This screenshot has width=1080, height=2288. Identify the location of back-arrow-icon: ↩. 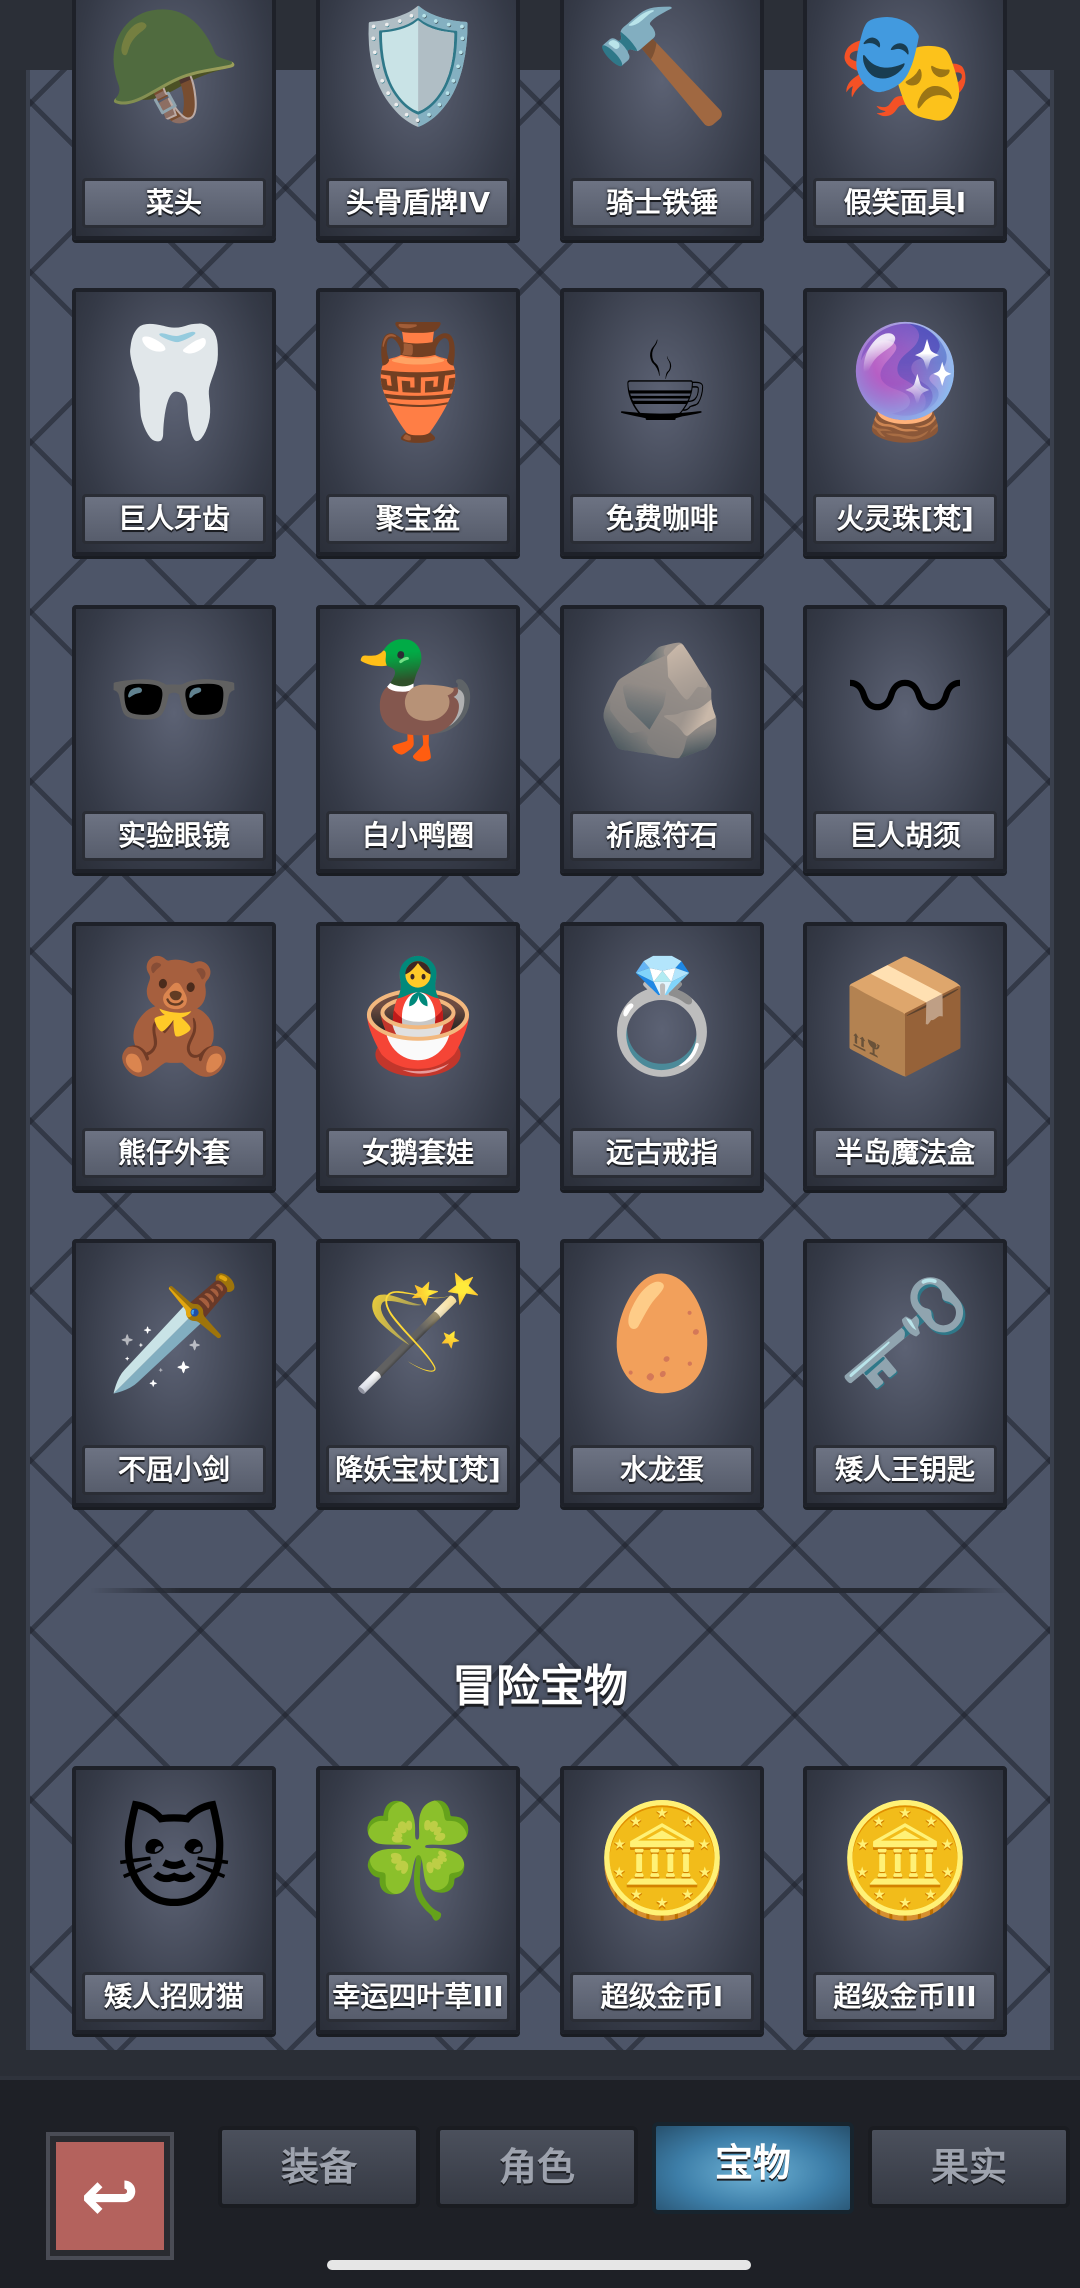
(110, 2196).